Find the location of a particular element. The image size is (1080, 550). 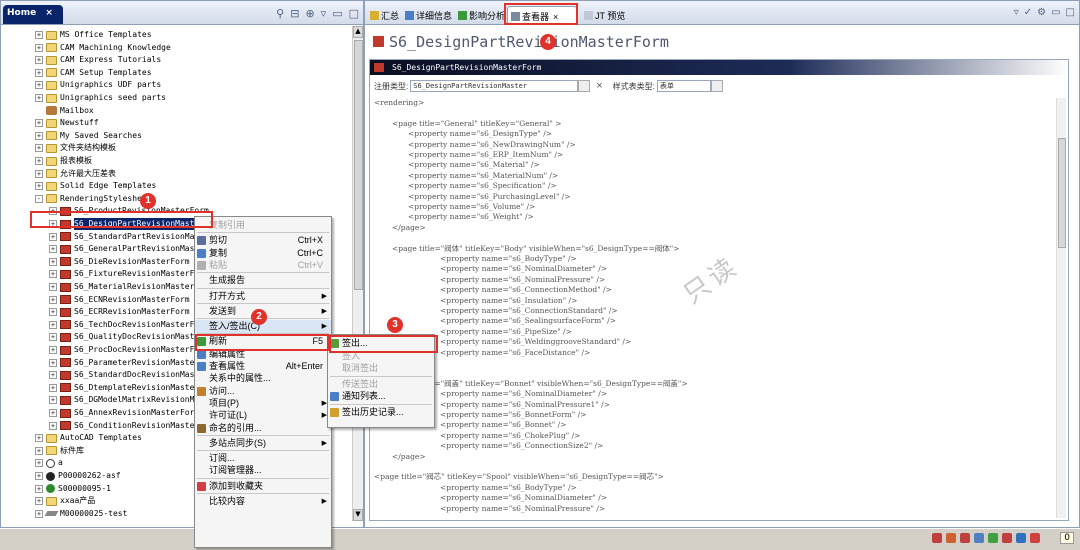

code-scrollbar is located at coordinates (1061, 308).